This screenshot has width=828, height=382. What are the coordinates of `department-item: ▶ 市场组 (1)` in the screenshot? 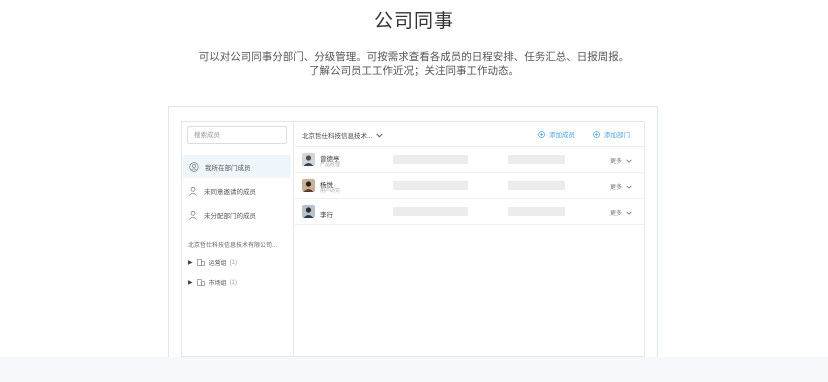 It's located at (212, 282).